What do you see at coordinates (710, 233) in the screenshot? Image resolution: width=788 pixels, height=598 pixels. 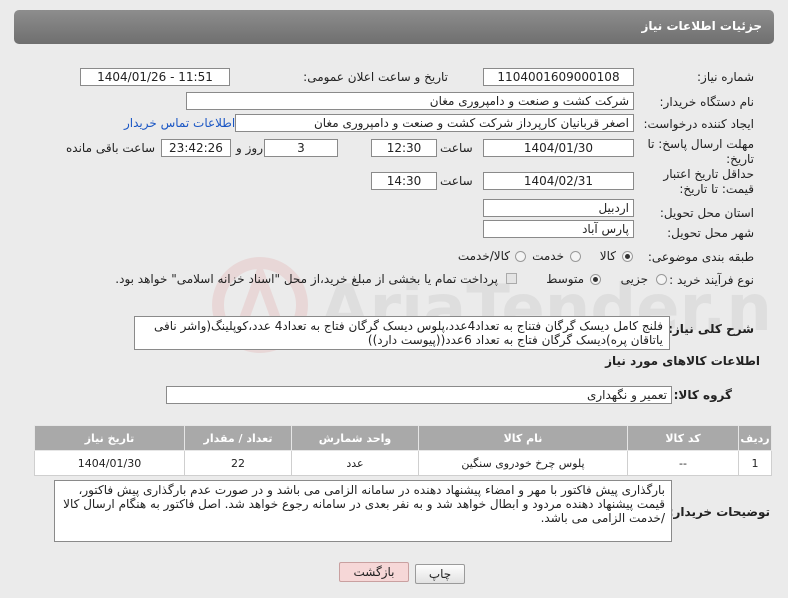 I see `delivery-city-label: شهر محل تحویل:` at bounding box center [710, 233].